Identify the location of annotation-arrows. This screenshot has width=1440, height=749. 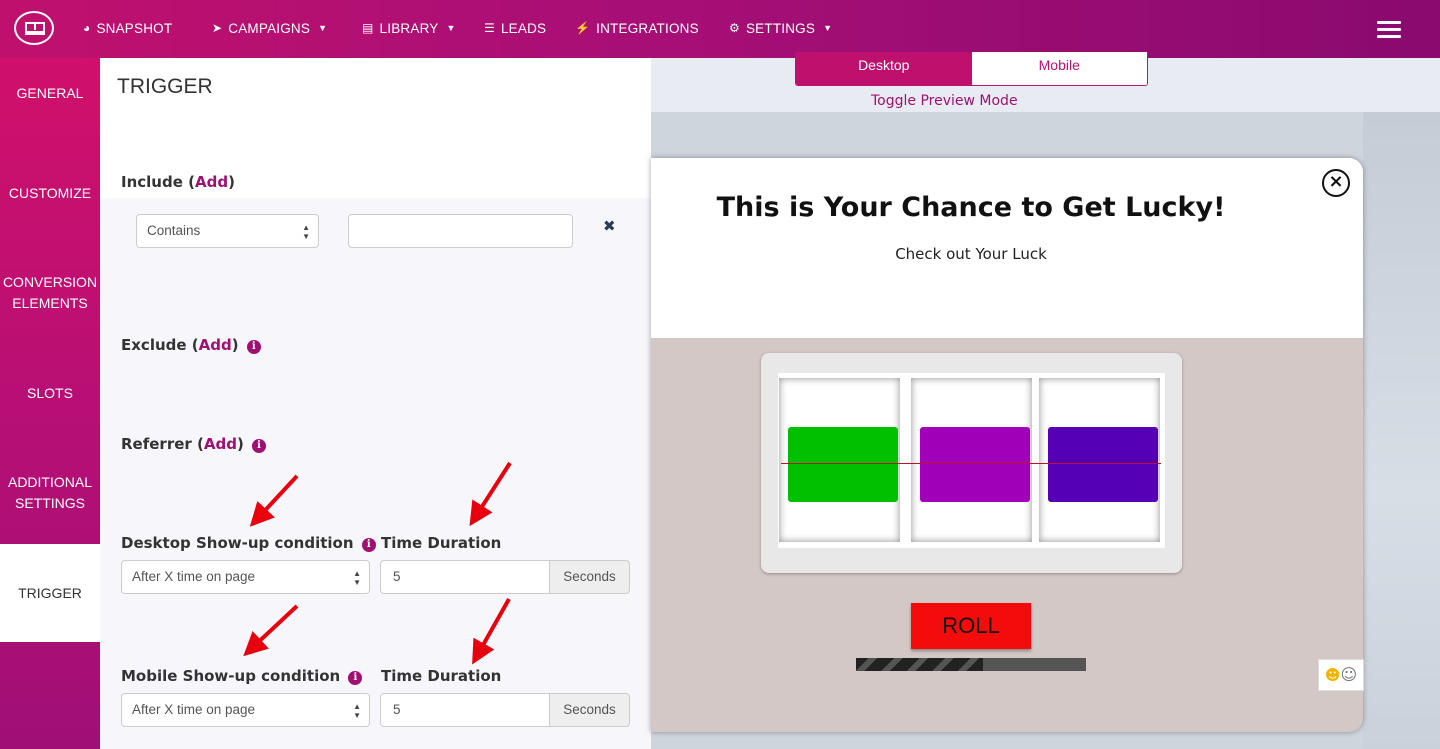
(377, 563).